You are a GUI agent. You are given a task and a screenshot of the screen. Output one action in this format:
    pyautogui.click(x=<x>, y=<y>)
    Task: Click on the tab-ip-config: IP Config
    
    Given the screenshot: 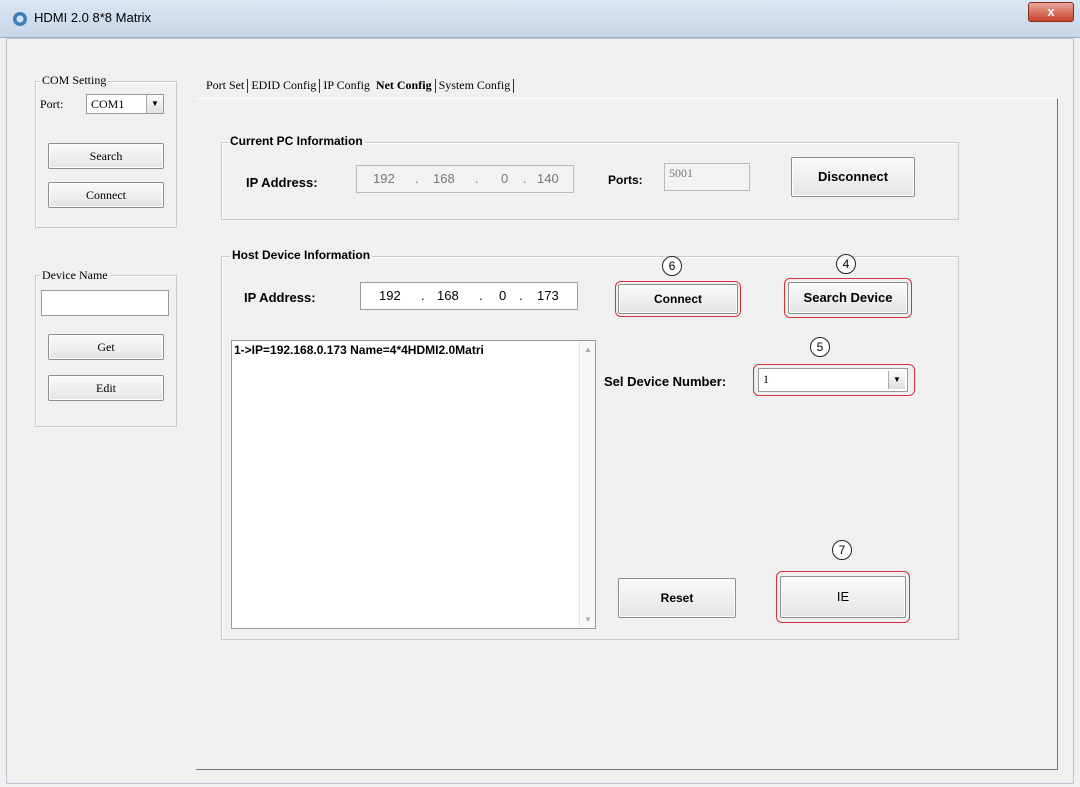 What is the action you would take?
    pyautogui.click(x=346, y=85)
    